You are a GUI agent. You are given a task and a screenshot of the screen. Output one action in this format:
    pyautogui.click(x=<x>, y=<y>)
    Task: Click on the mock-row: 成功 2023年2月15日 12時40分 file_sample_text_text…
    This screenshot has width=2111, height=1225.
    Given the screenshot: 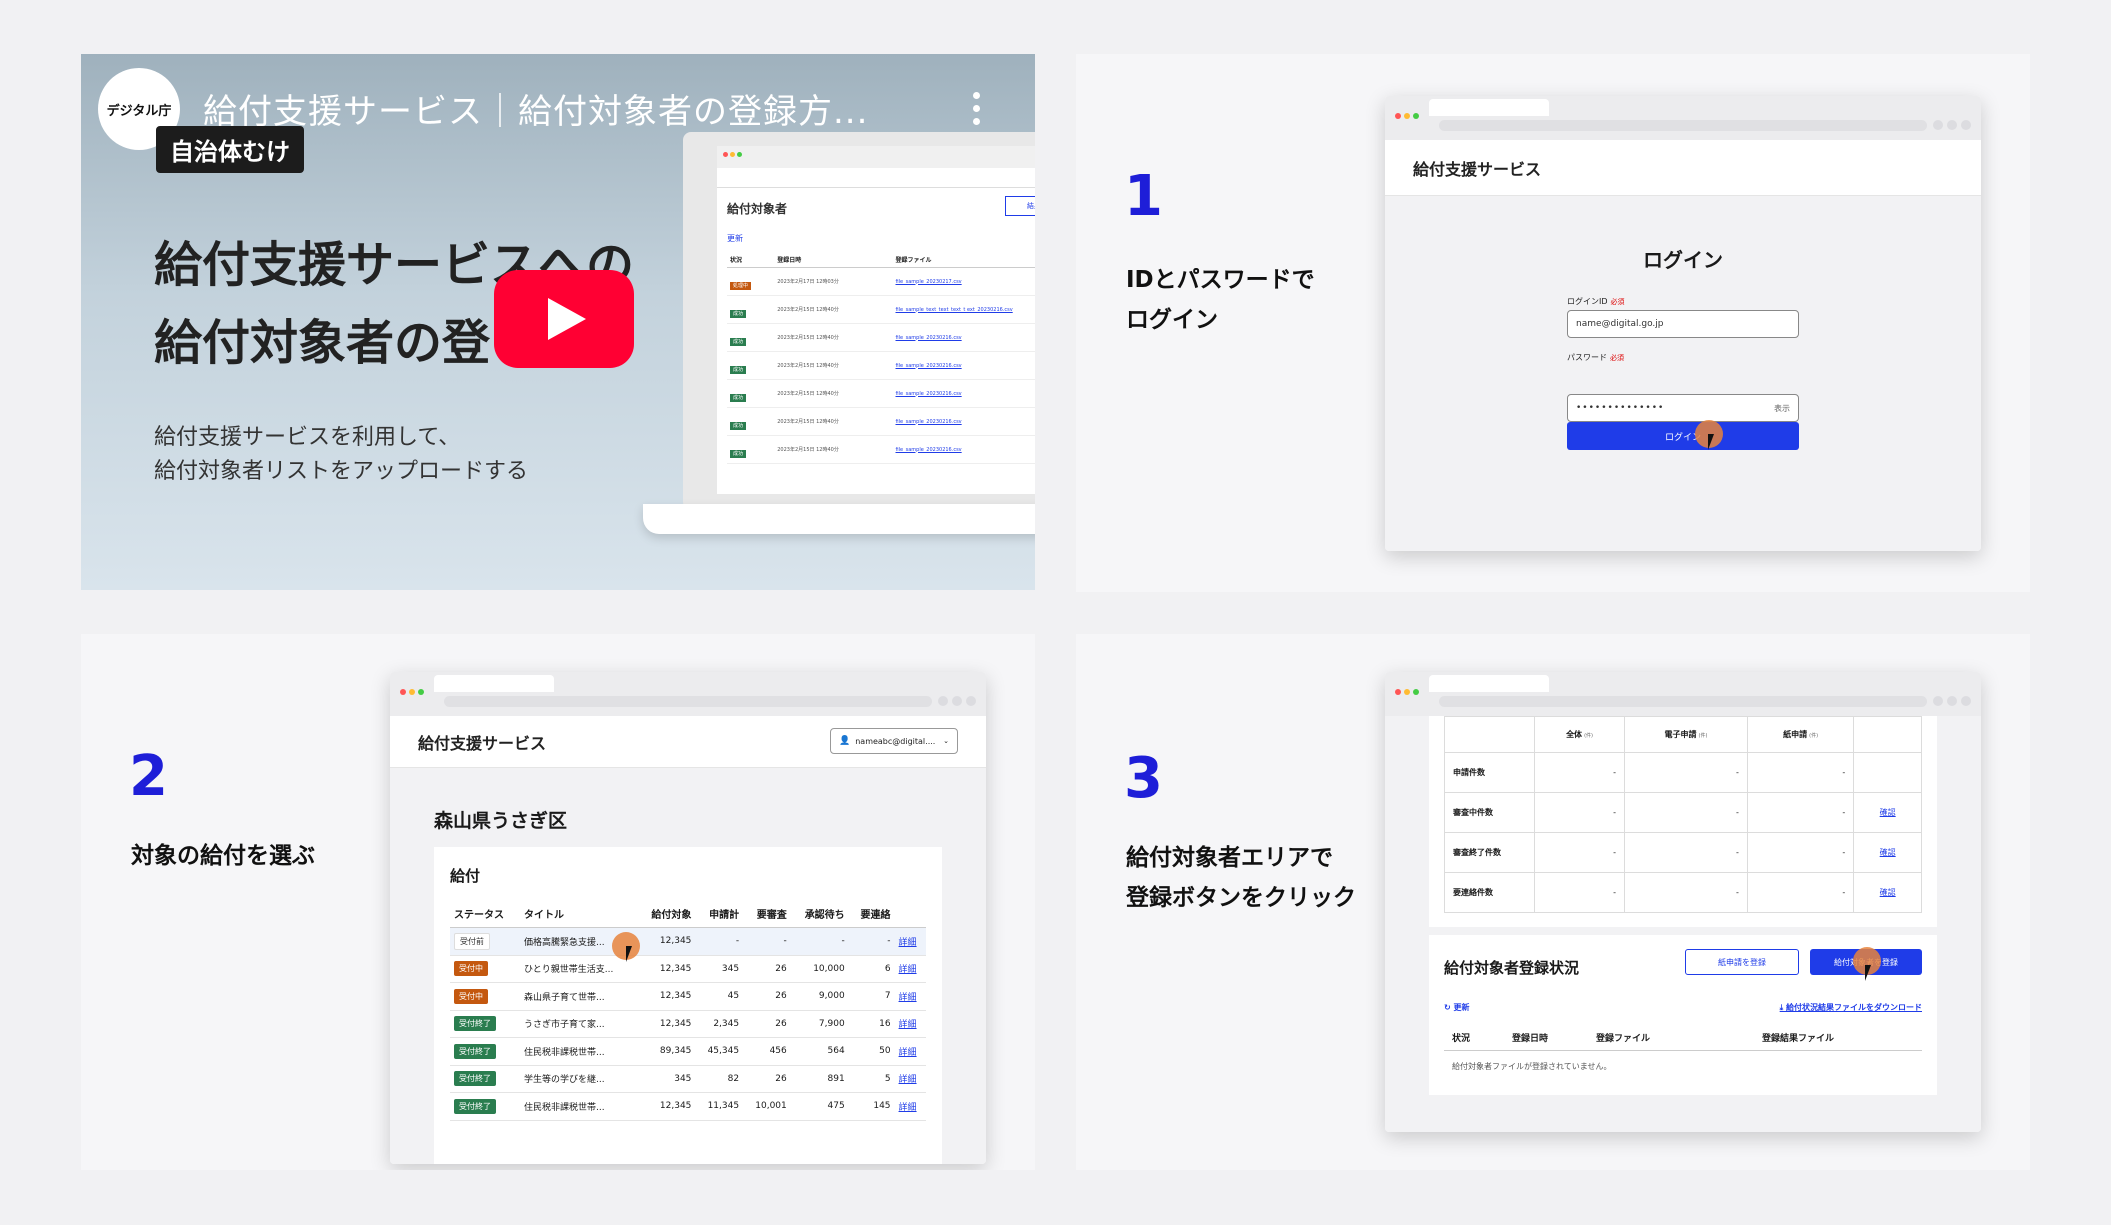 What is the action you would take?
    pyautogui.click(x=881, y=309)
    